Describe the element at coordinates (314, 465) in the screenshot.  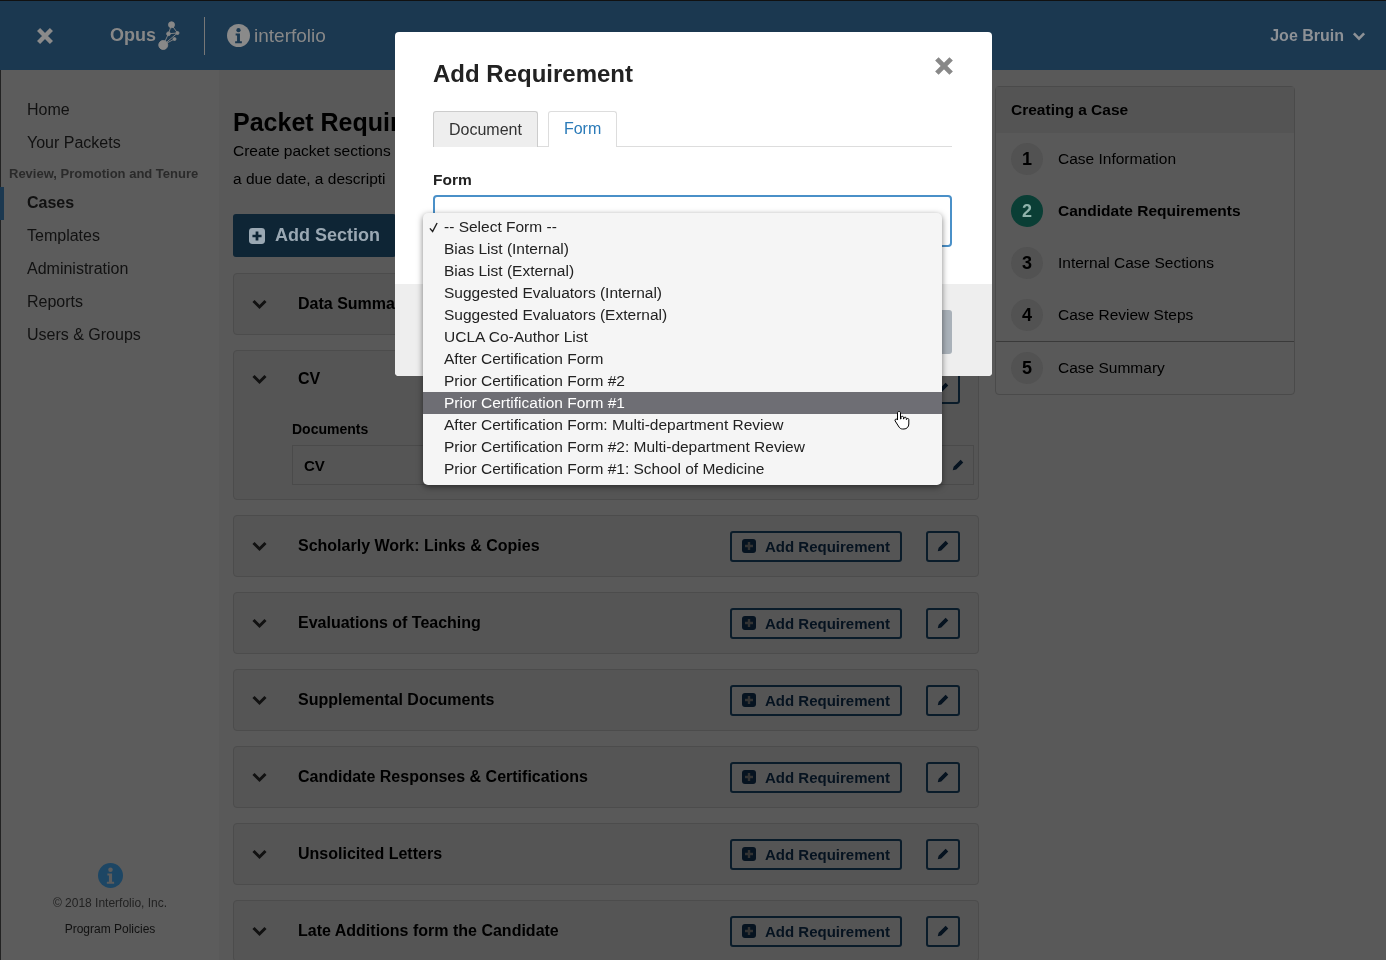
I see `document-name: CV` at that location.